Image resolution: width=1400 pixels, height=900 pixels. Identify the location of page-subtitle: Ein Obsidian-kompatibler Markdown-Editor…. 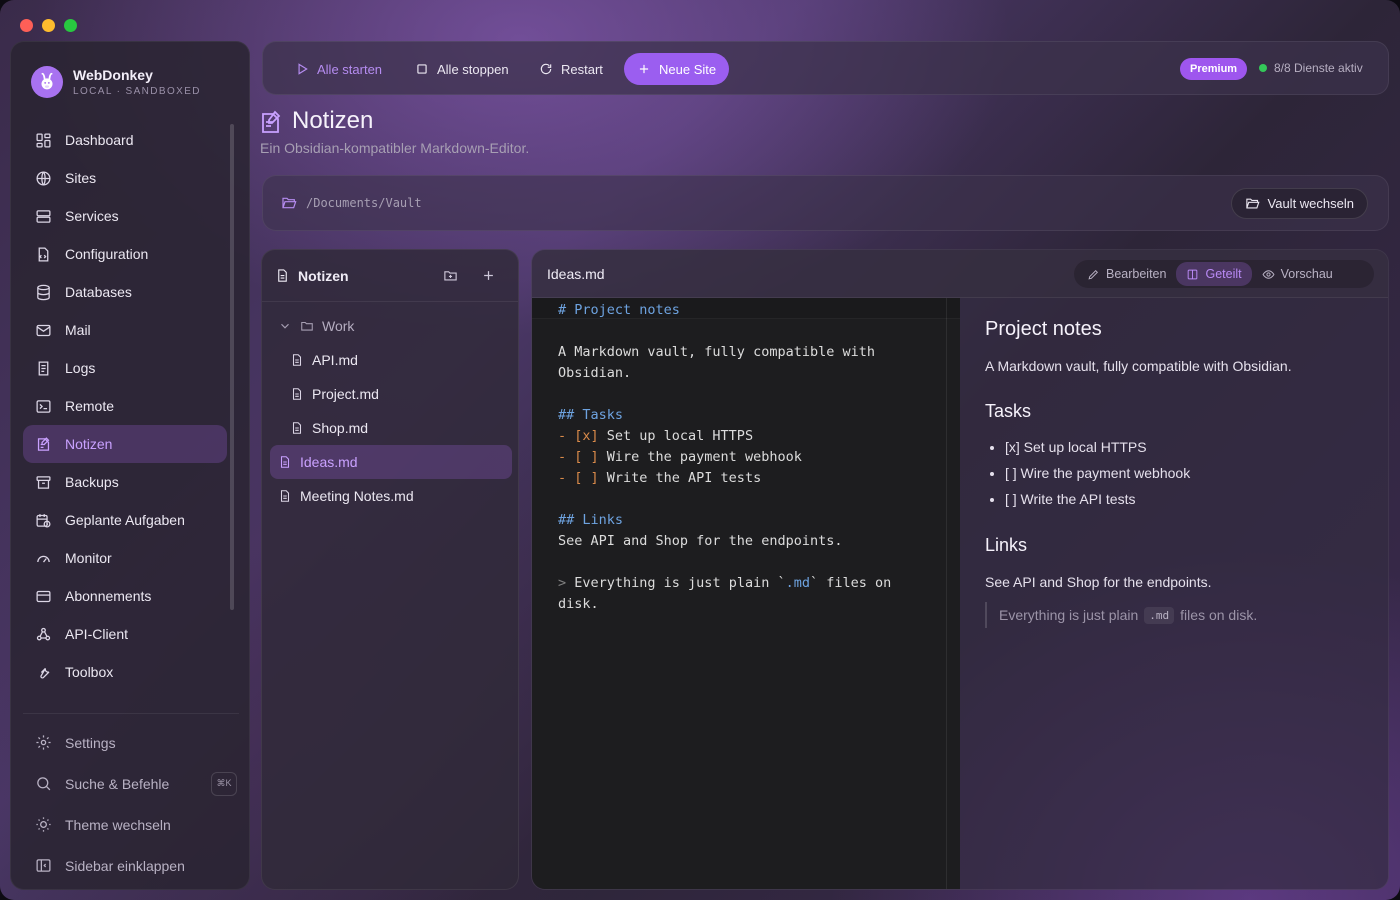
(395, 148).